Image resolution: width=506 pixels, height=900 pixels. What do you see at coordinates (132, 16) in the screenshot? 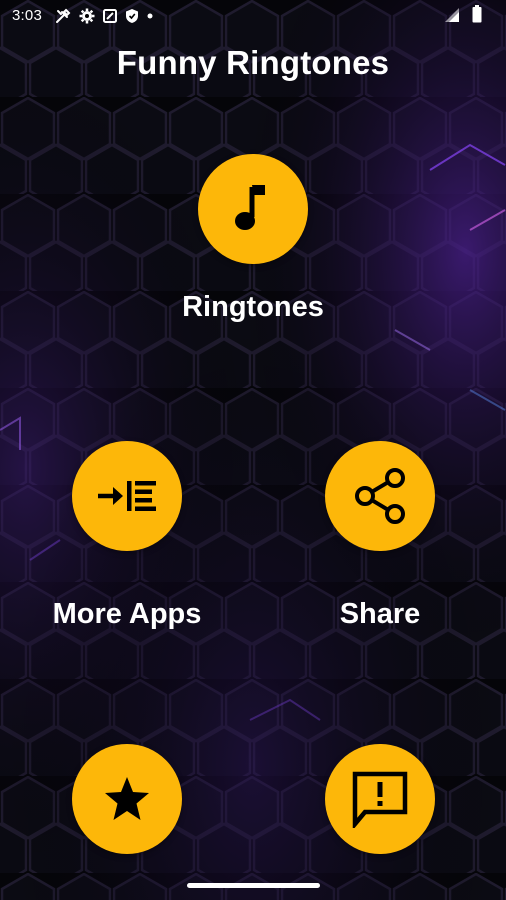
I see `shield-icon` at bounding box center [132, 16].